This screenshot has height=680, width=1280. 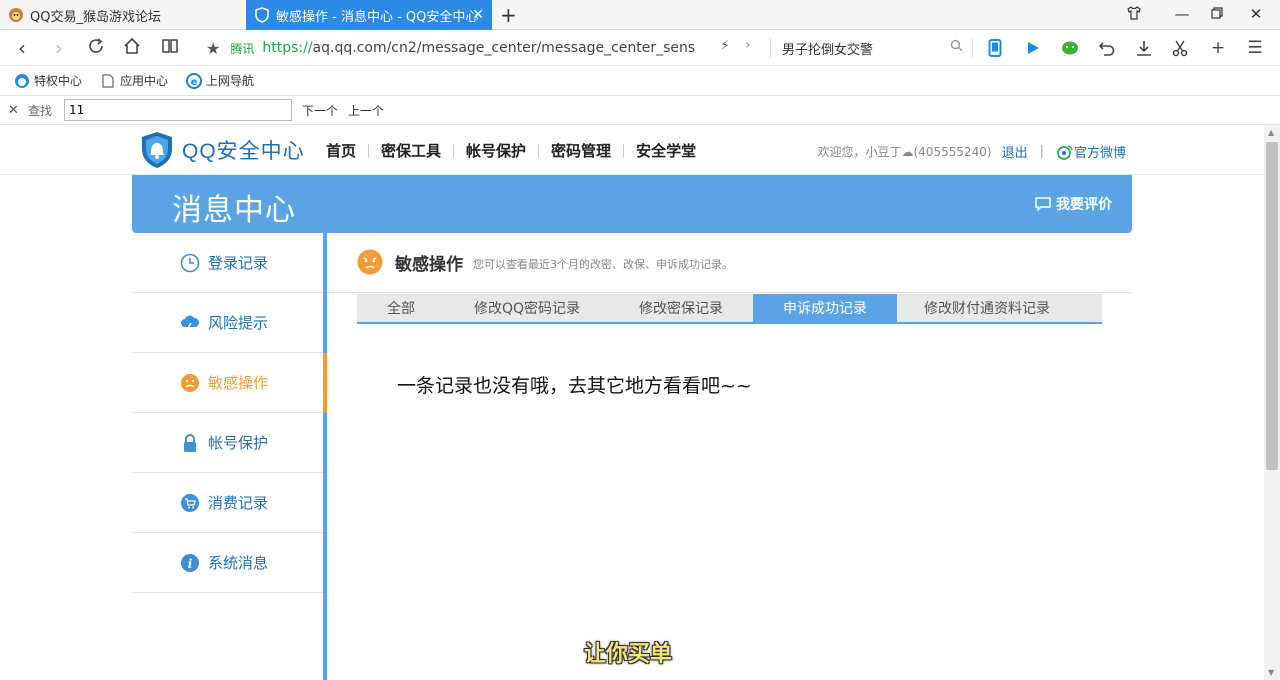 I want to click on find-prev-button: 上一个, so click(x=366, y=110).